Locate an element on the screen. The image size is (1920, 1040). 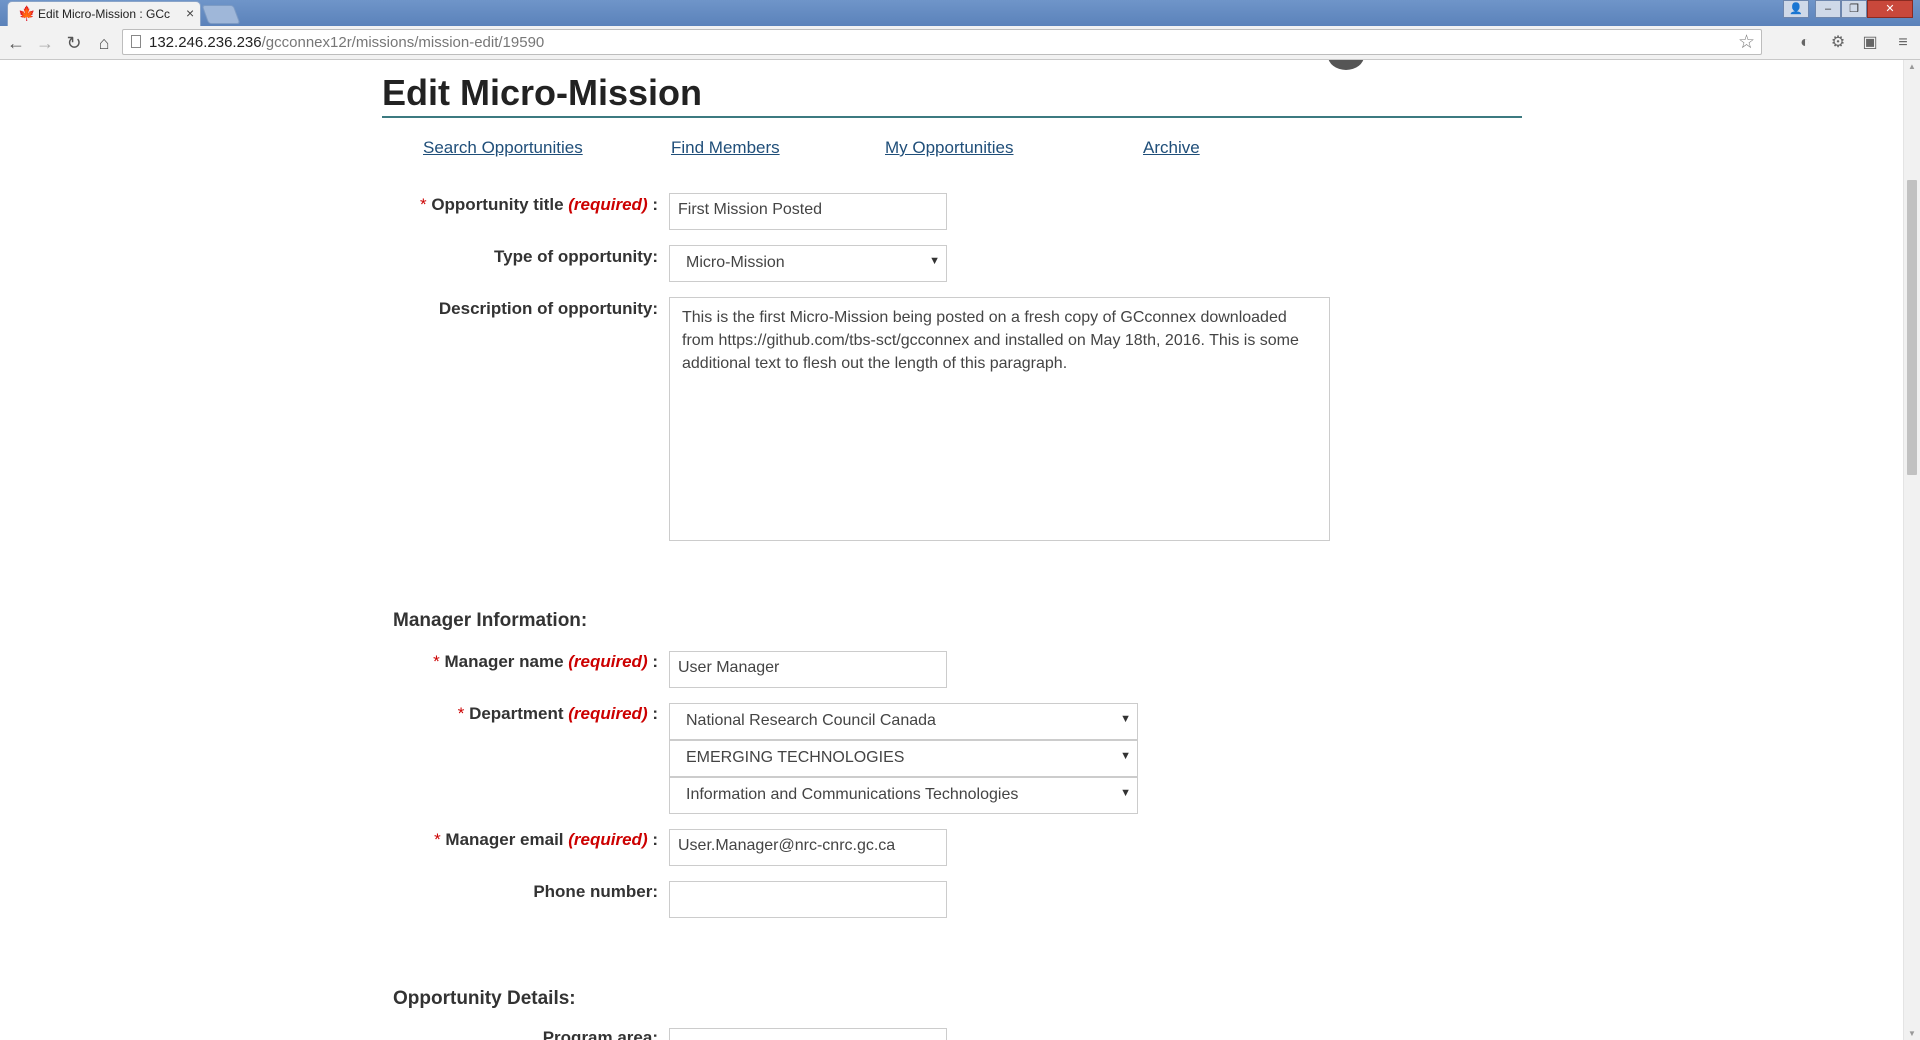
manager-name-label: * Manager name (required) : is located at coordinates (545, 661).